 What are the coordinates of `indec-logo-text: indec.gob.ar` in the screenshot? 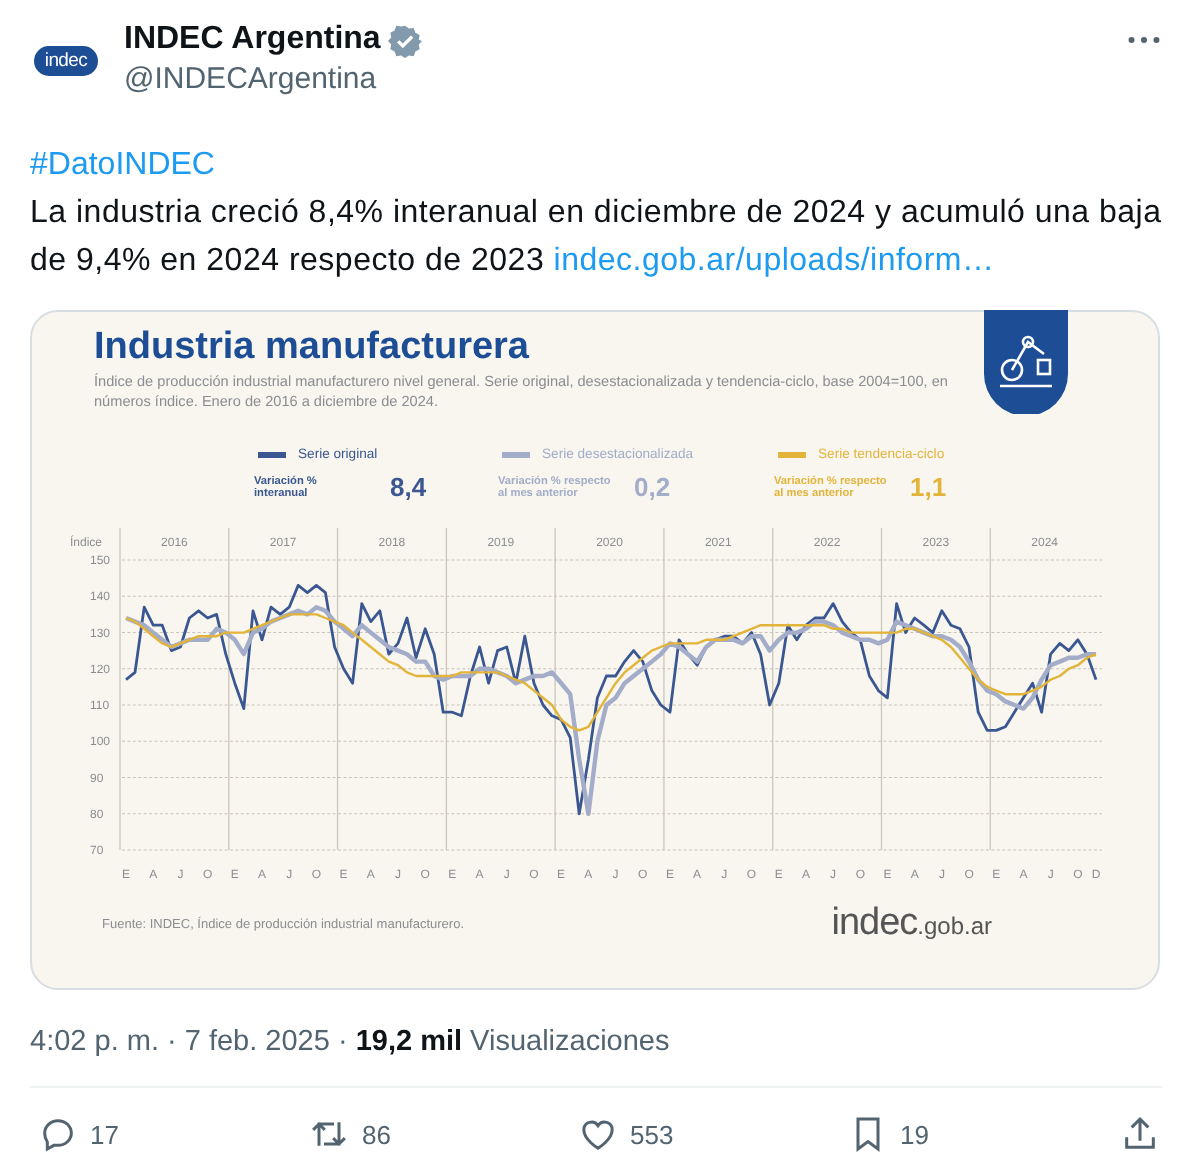 It's located at (911, 924).